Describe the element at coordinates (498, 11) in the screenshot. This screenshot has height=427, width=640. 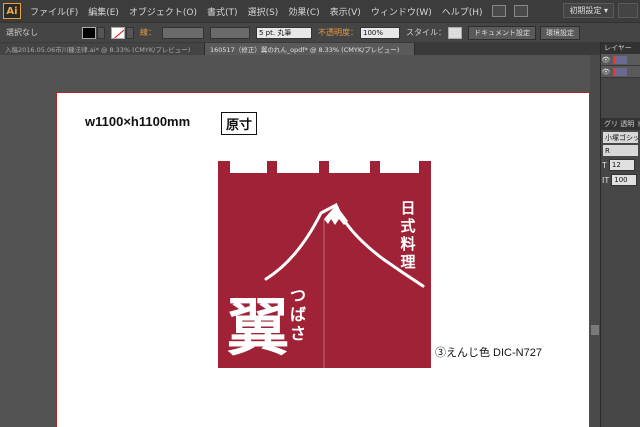
I see `bridge-icon` at that location.